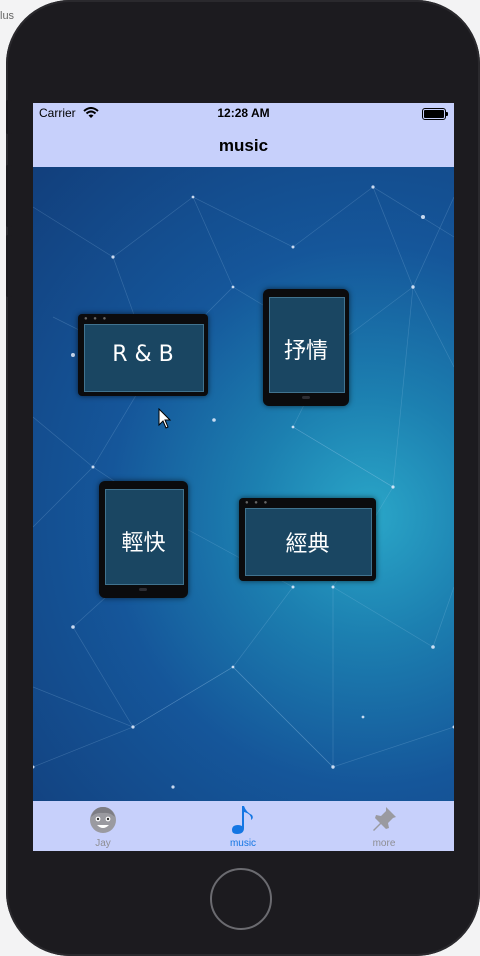 Image resolution: width=480 pixels, height=956 pixels. I want to click on category-ballad-button: 抒情, so click(306, 347).